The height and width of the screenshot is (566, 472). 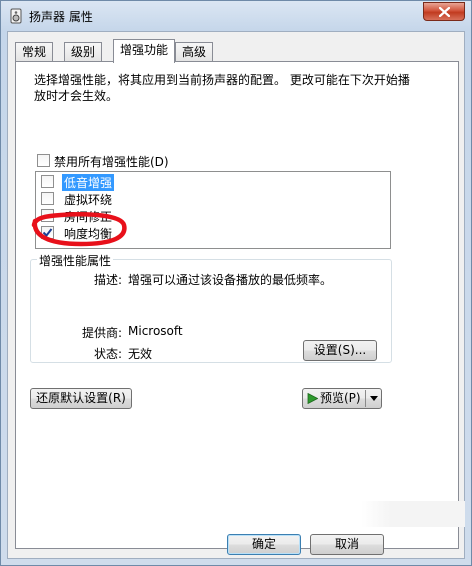 I want to click on ok-button: 确定, so click(x=264, y=544).